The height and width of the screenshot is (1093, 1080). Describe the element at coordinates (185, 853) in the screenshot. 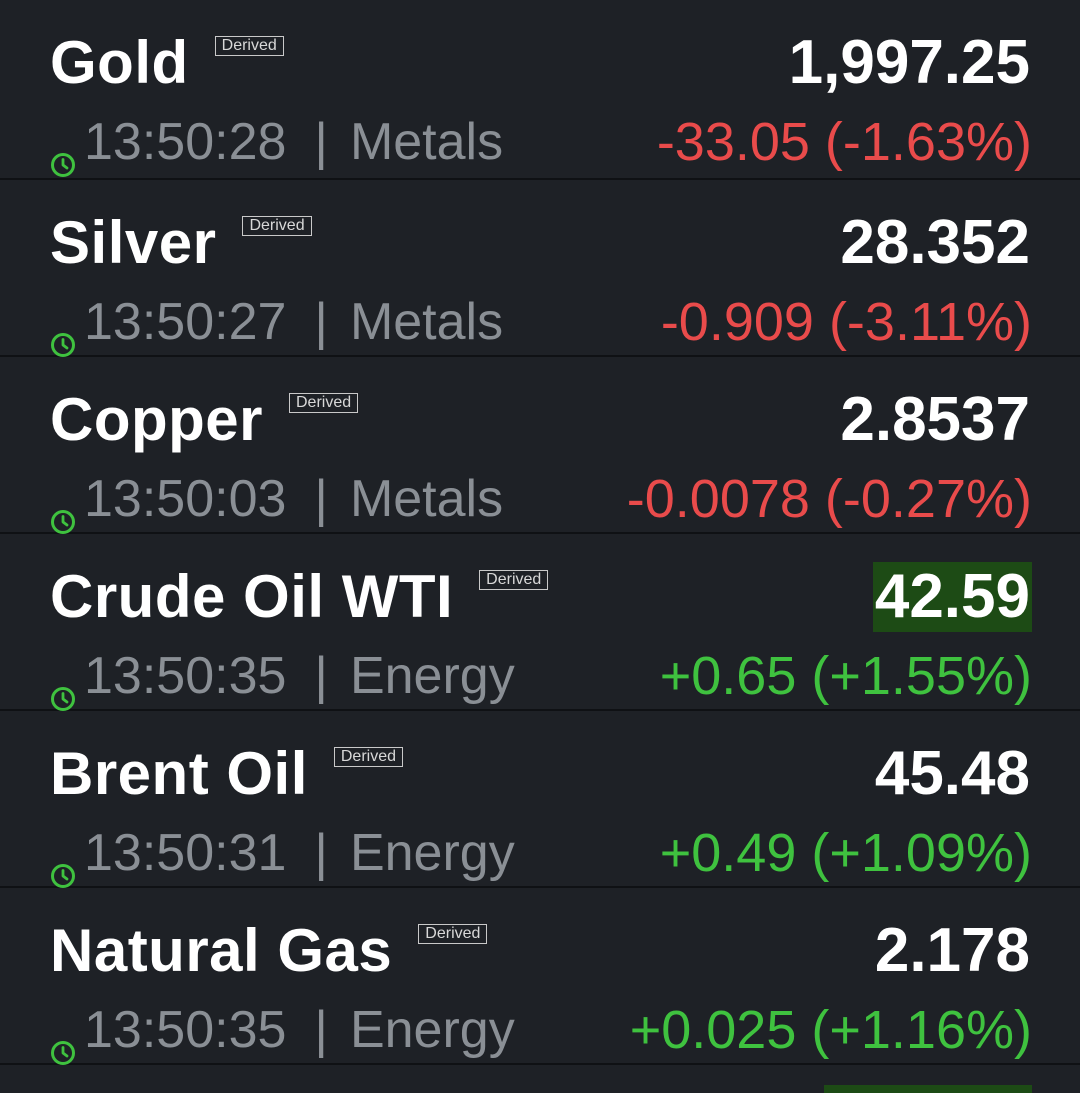

I see `update-time: 13:50:31` at that location.